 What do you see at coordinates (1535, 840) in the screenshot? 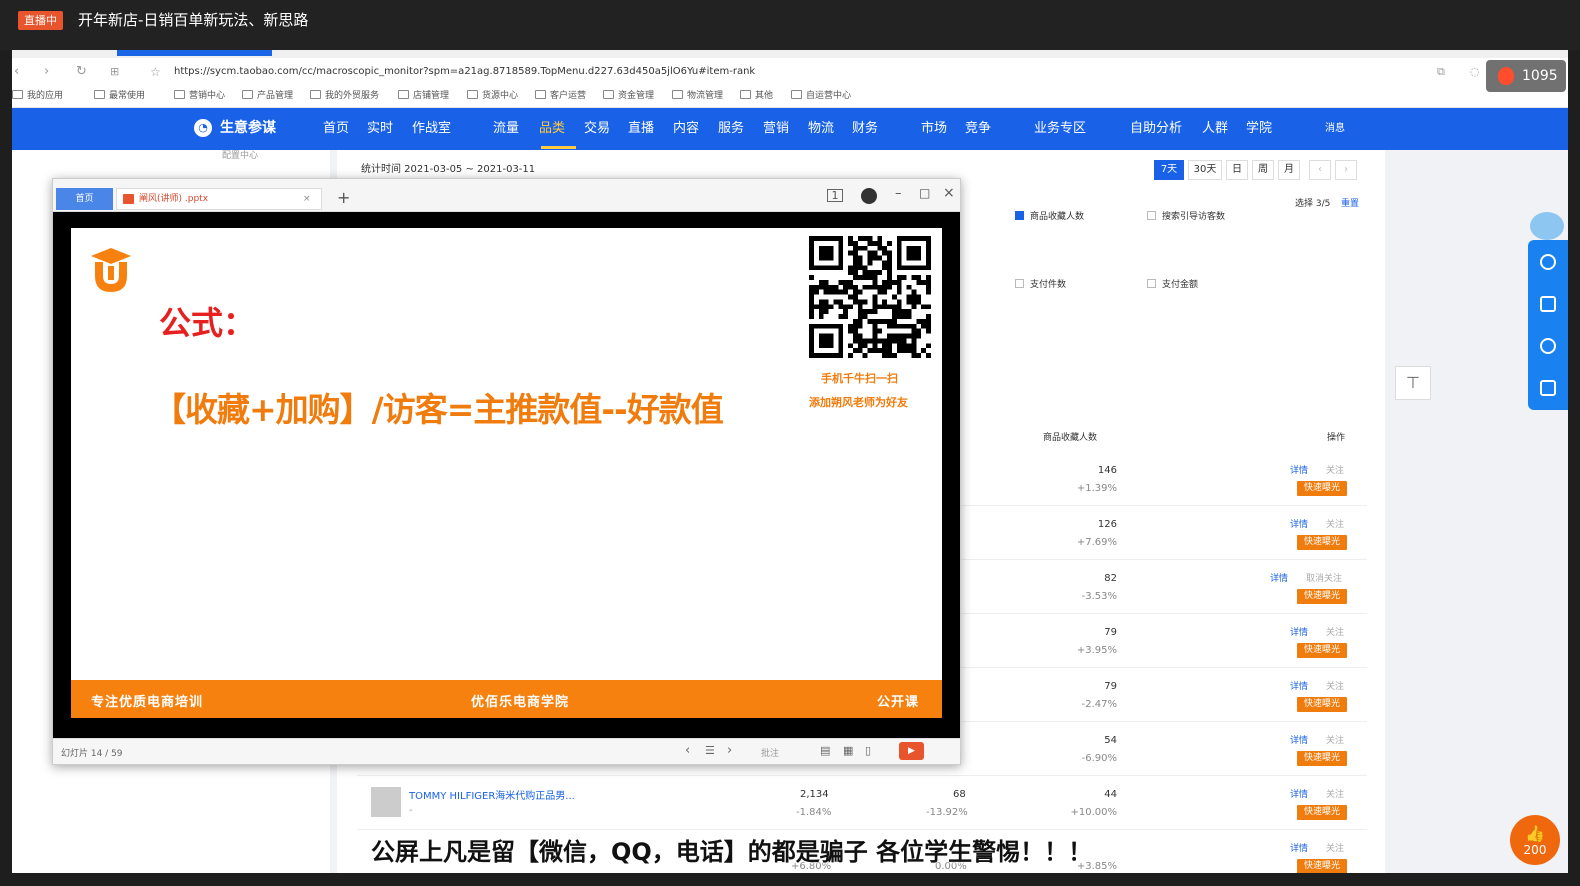
I see `like-button: 👍 200` at bounding box center [1535, 840].